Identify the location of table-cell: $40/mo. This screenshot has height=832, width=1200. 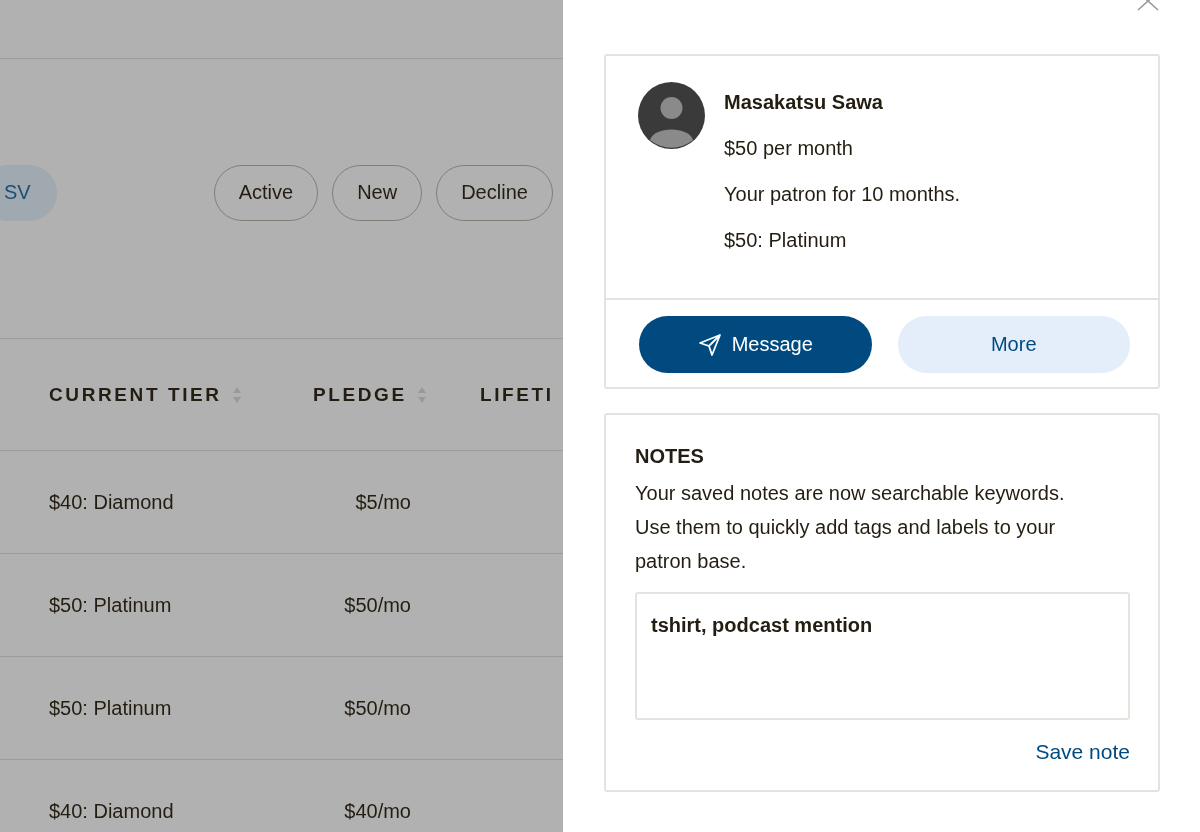
(377, 810).